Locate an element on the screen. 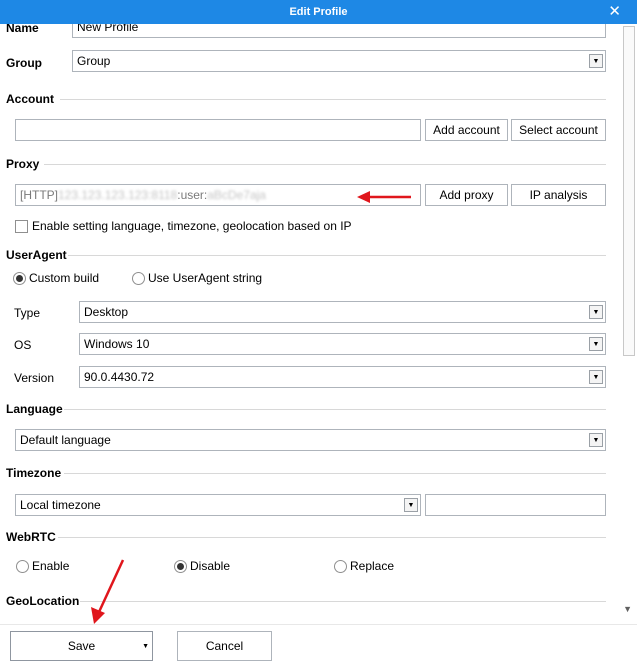 Image resolution: width=637 pixels, height=663 pixels. os-label: OS is located at coordinates (23, 345).